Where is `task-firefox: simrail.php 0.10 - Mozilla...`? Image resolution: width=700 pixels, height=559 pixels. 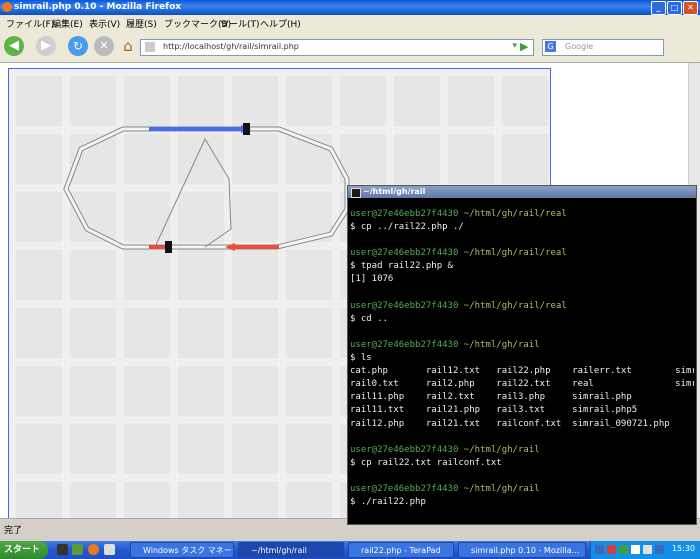
task-firefox: simrail.php 0.10 - Mozilla... is located at coordinates (522, 550).